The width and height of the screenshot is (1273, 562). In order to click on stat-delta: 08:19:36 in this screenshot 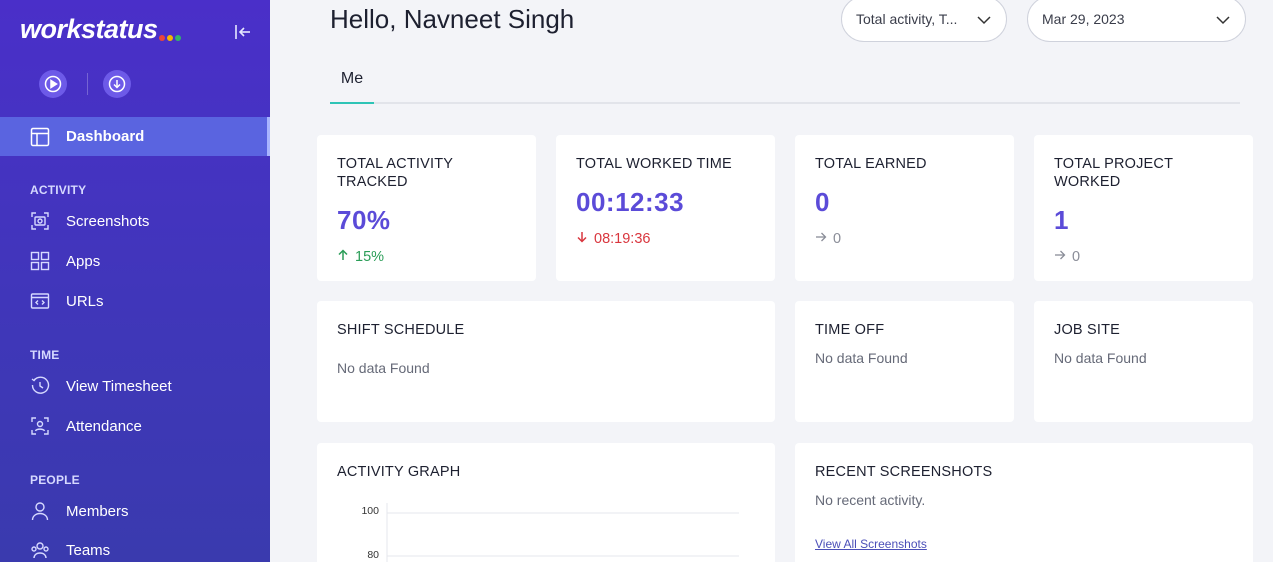, I will do `click(613, 239)`.